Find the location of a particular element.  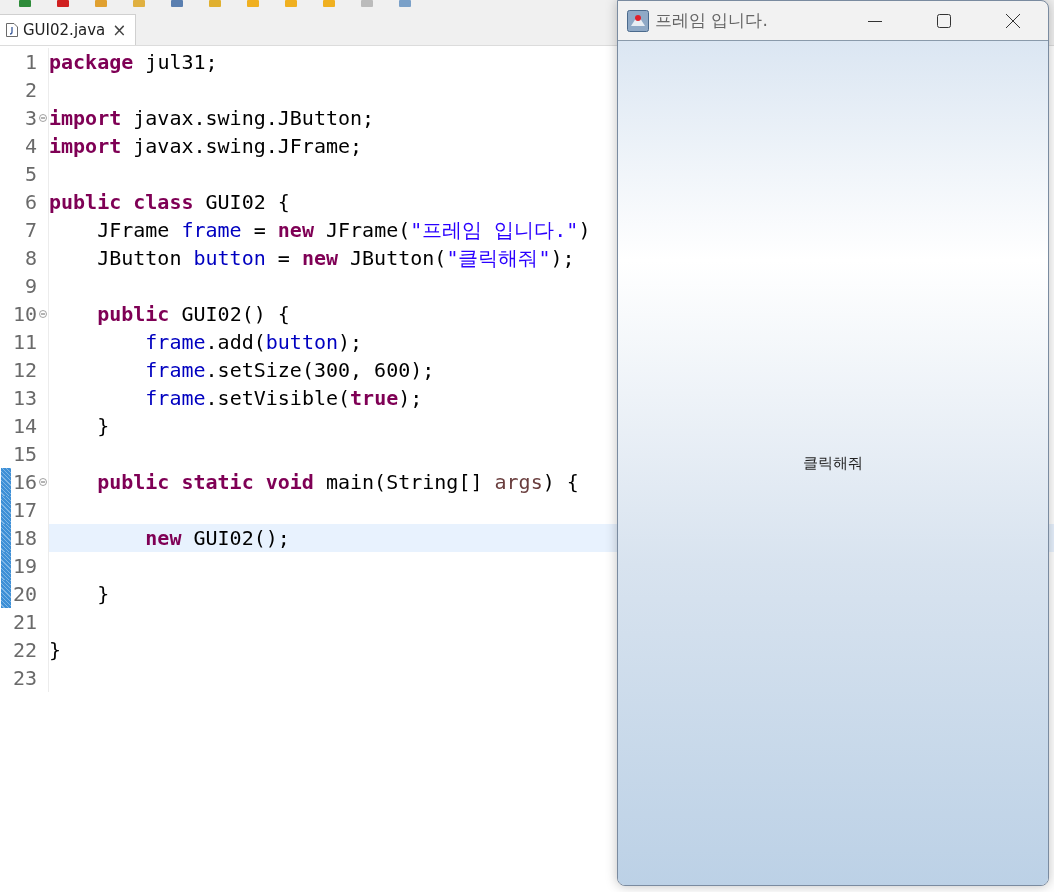

line-number: 6 is located at coordinates (30, 202).